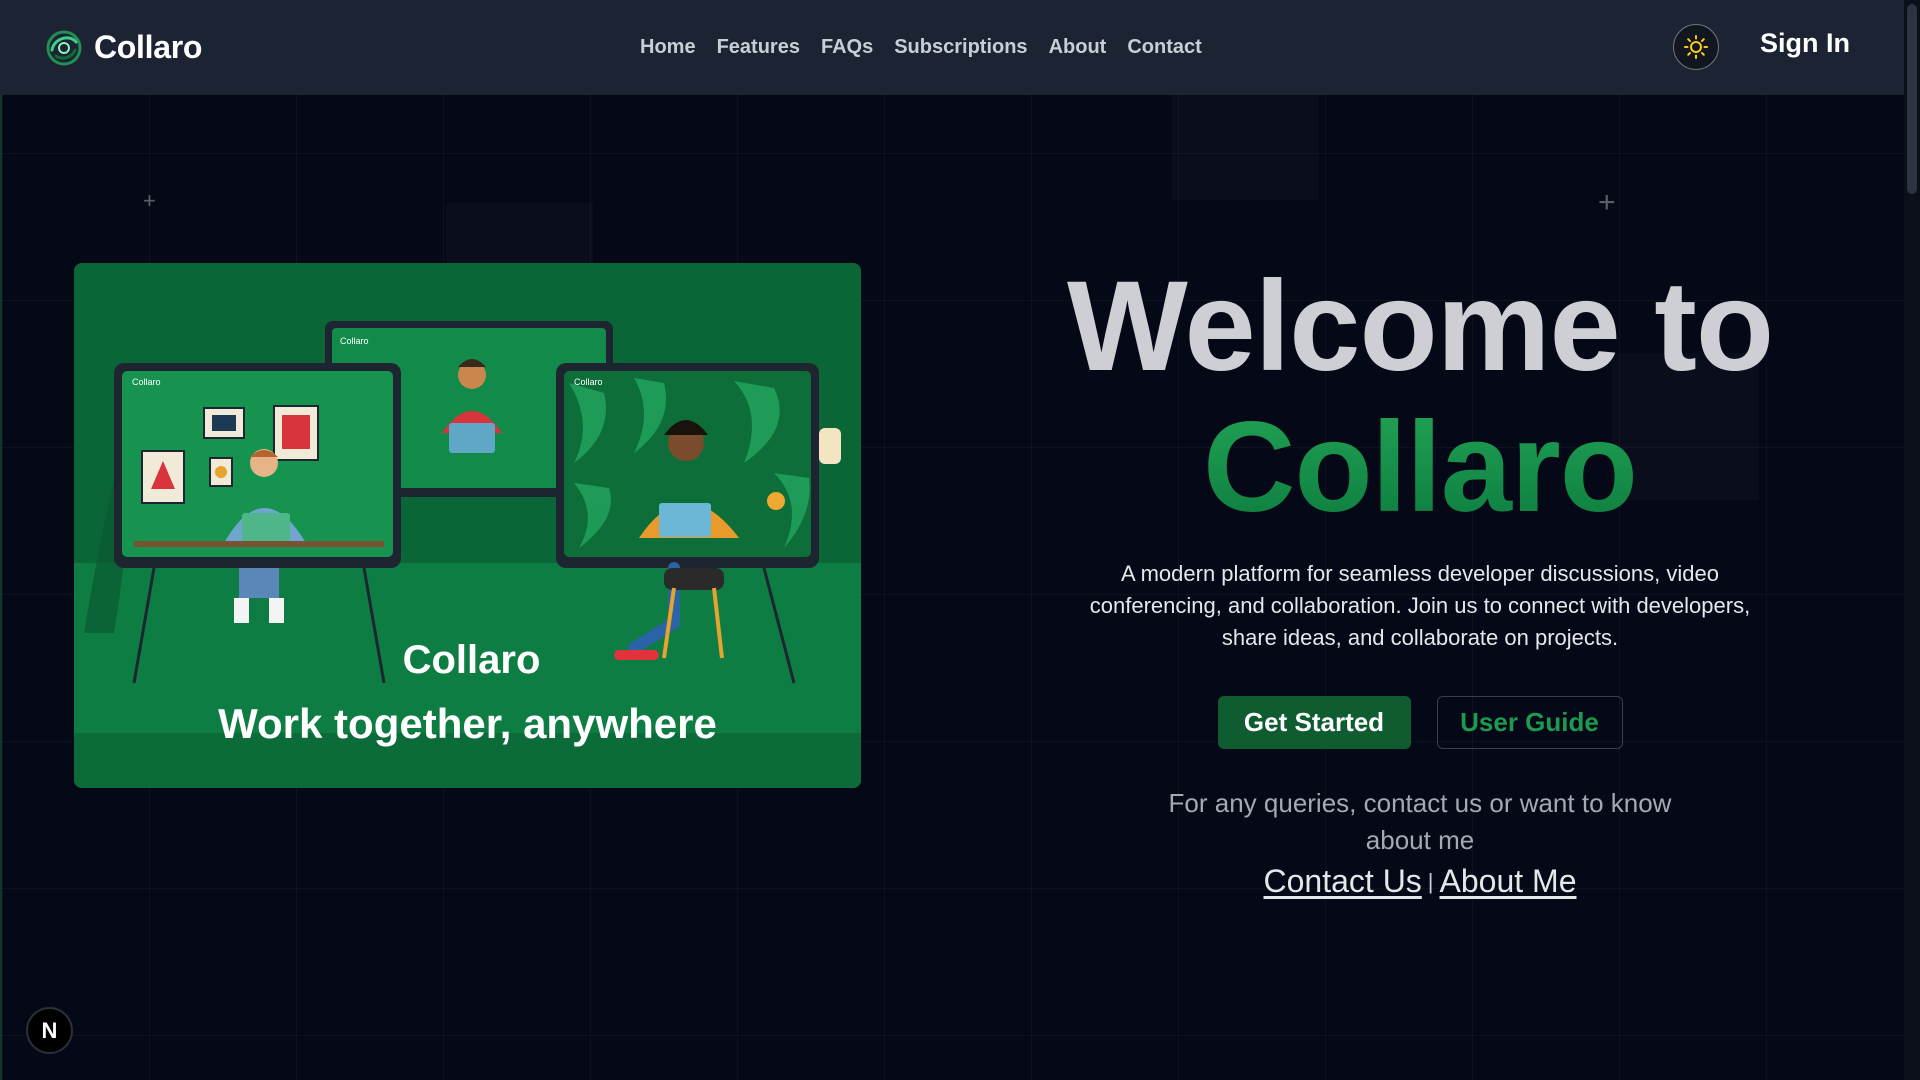  What do you see at coordinates (1343, 881) in the screenshot?
I see `contact-us-link: Contact Us` at bounding box center [1343, 881].